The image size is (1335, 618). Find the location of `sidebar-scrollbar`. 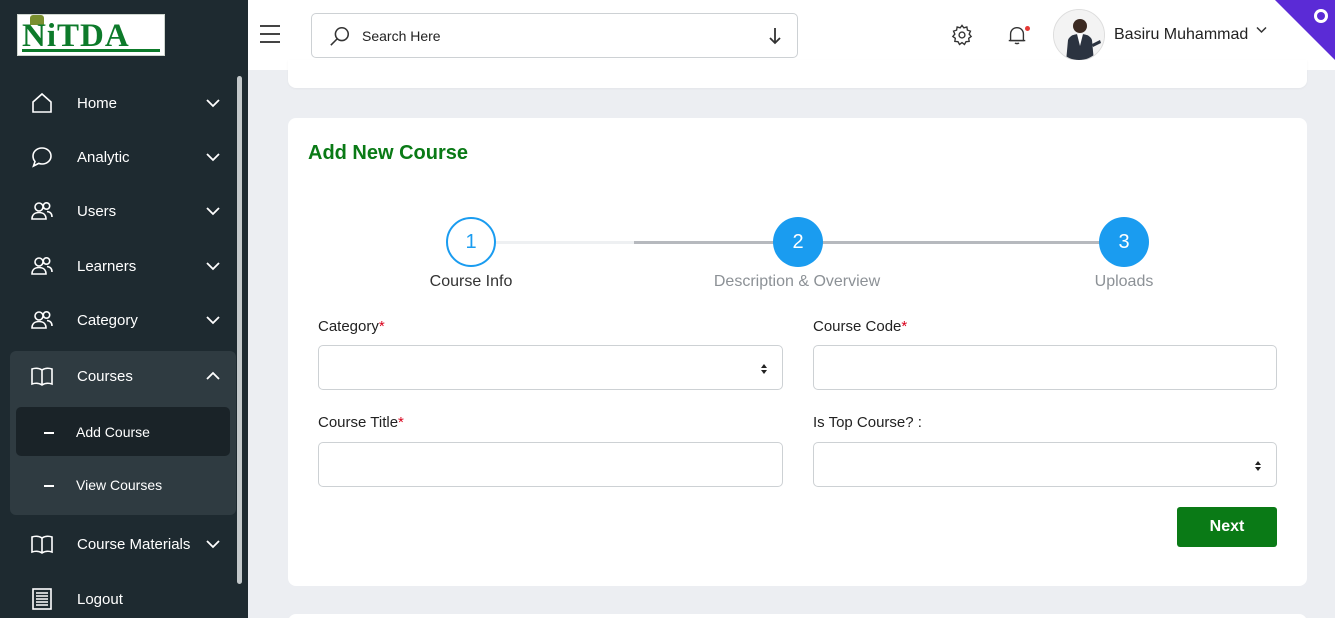

sidebar-scrollbar is located at coordinates (239, 330).